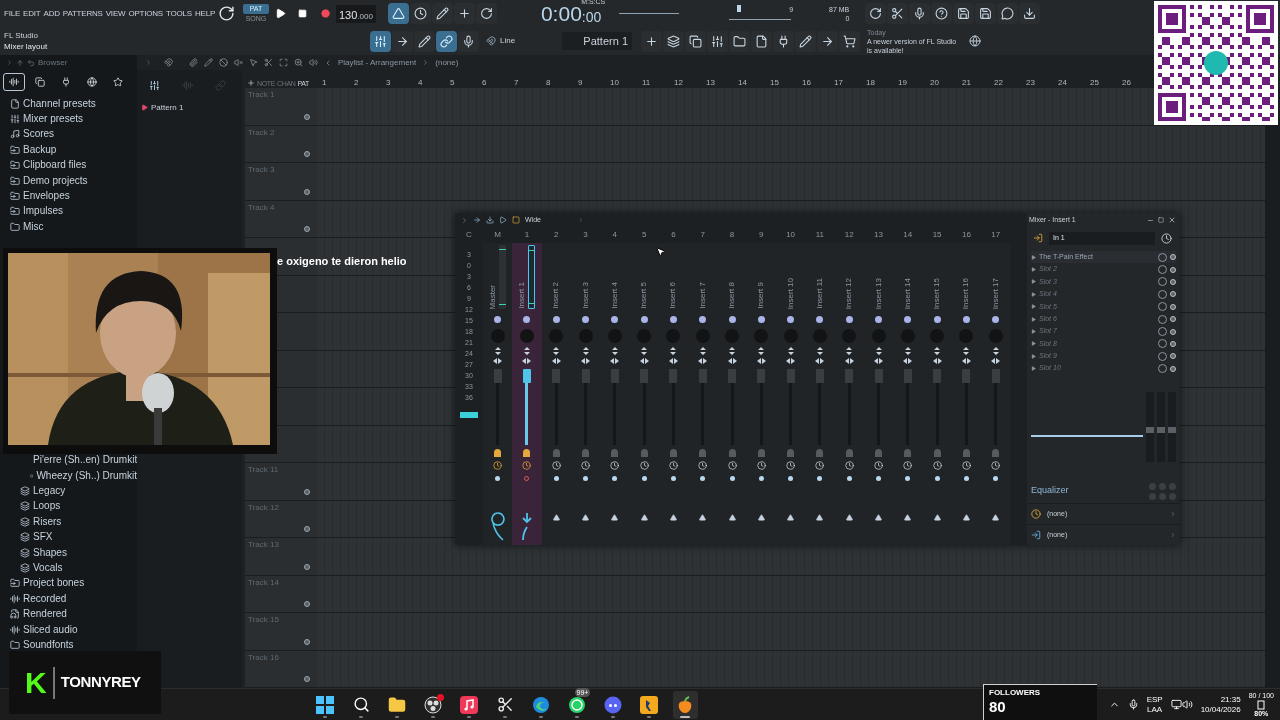 The width and height of the screenshot is (1280, 720). What do you see at coordinates (49, 491) in the screenshot?
I see `browser-item: Legacy` at bounding box center [49, 491].